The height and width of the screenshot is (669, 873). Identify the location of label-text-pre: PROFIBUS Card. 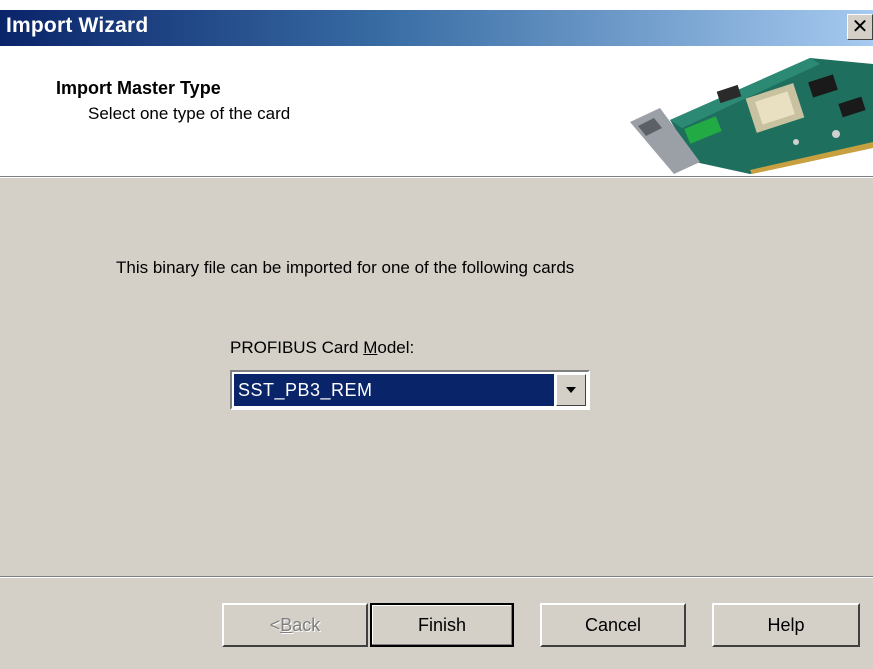
(297, 347).